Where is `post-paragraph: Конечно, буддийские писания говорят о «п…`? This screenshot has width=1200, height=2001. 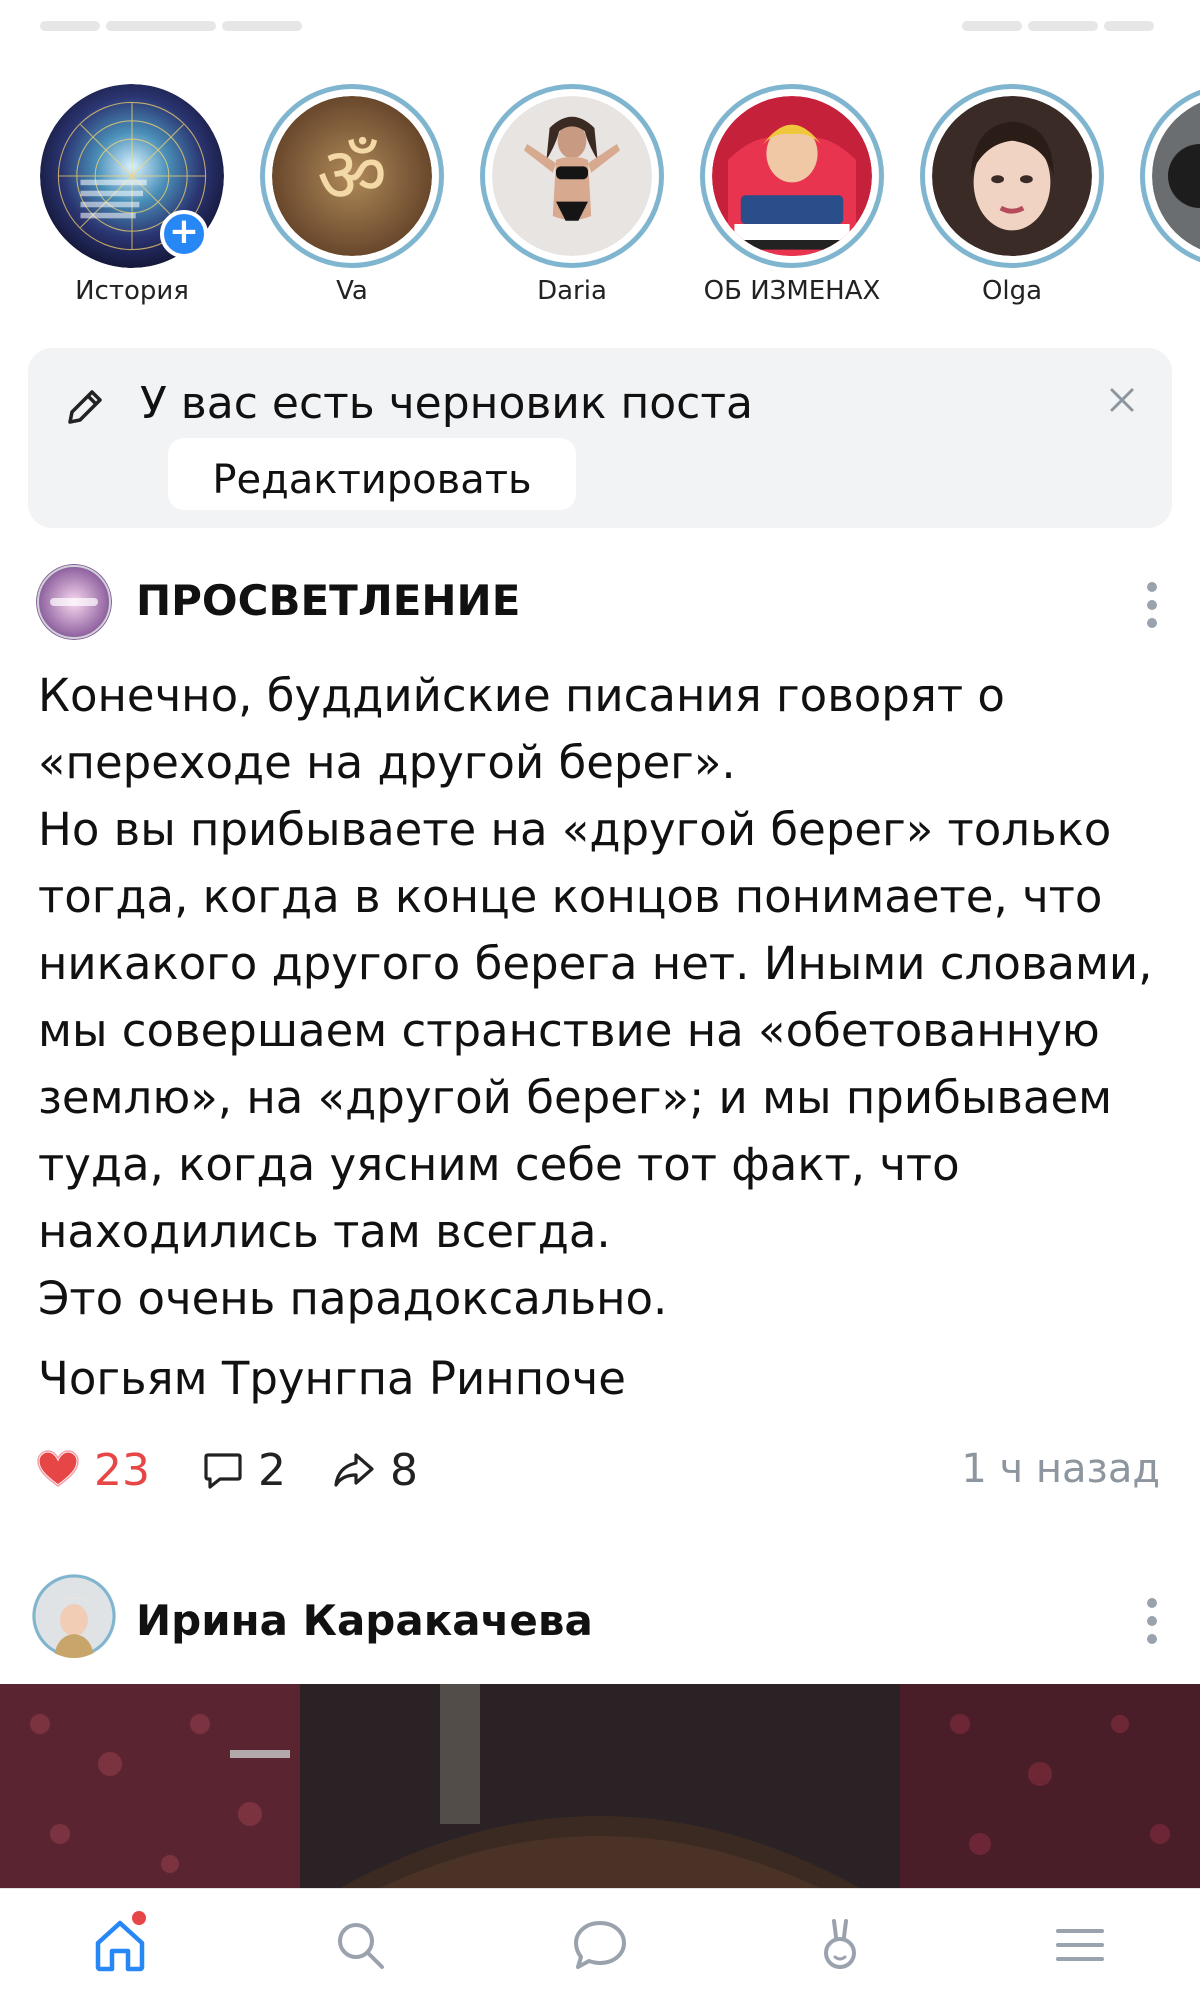 post-paragraph: Конечно, буддийские писания говорят о «п… is located at coordinates (521, 729).